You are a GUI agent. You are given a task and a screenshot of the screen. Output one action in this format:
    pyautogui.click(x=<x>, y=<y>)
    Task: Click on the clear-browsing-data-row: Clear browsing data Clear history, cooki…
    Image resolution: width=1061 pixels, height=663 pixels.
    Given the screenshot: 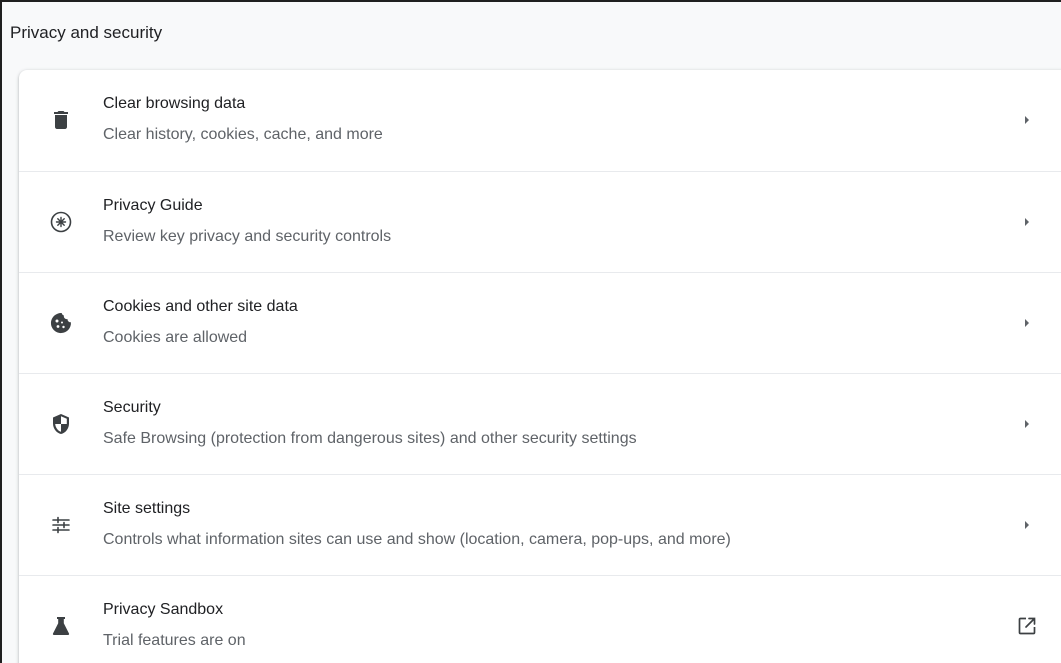 What is the action you would take?
    pyautogui.click(x=540, y=120)
    